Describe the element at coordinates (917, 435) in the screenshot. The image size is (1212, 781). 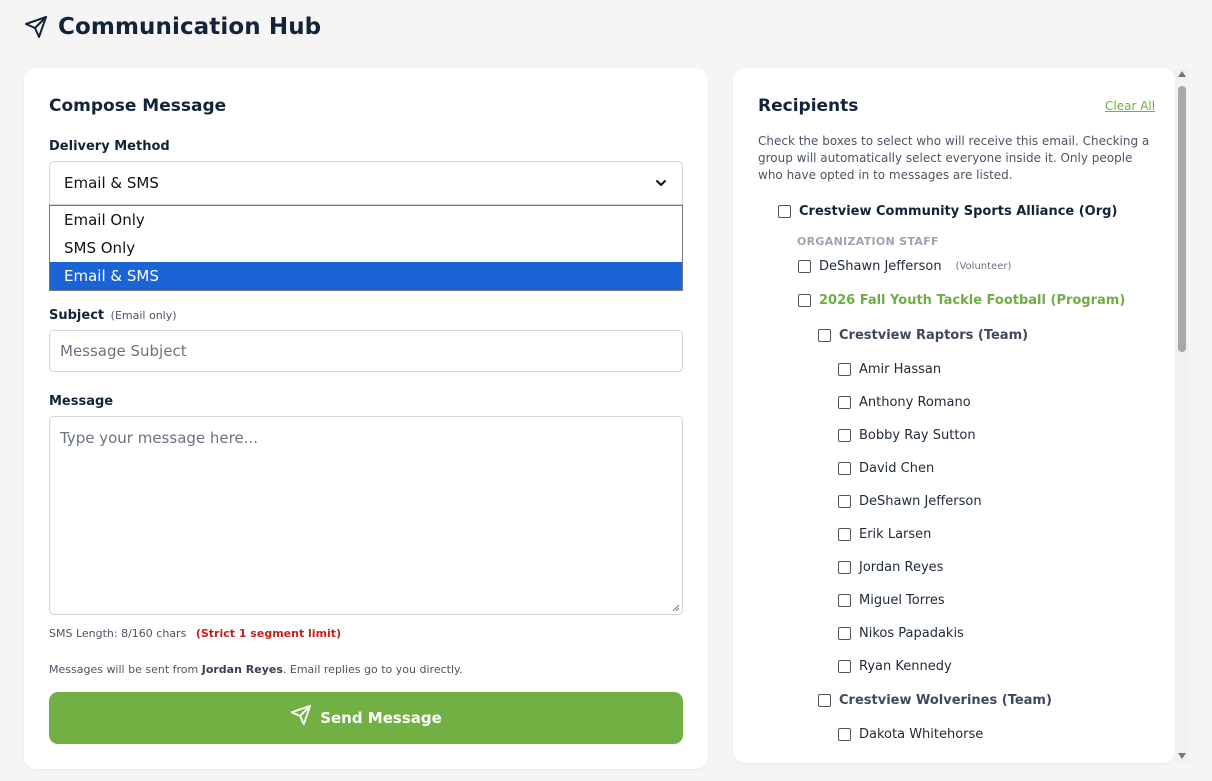
I see `member-name: Bobby Ray Sutton` at that location.